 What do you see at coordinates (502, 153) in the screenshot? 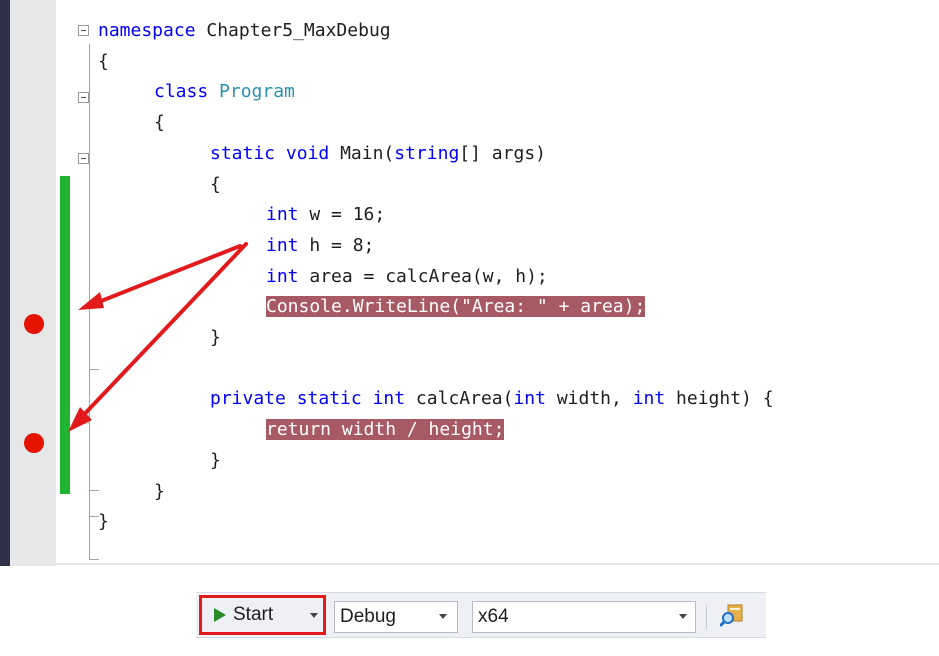
I see `code-token: [] args)` at bounding box center [502, 153].